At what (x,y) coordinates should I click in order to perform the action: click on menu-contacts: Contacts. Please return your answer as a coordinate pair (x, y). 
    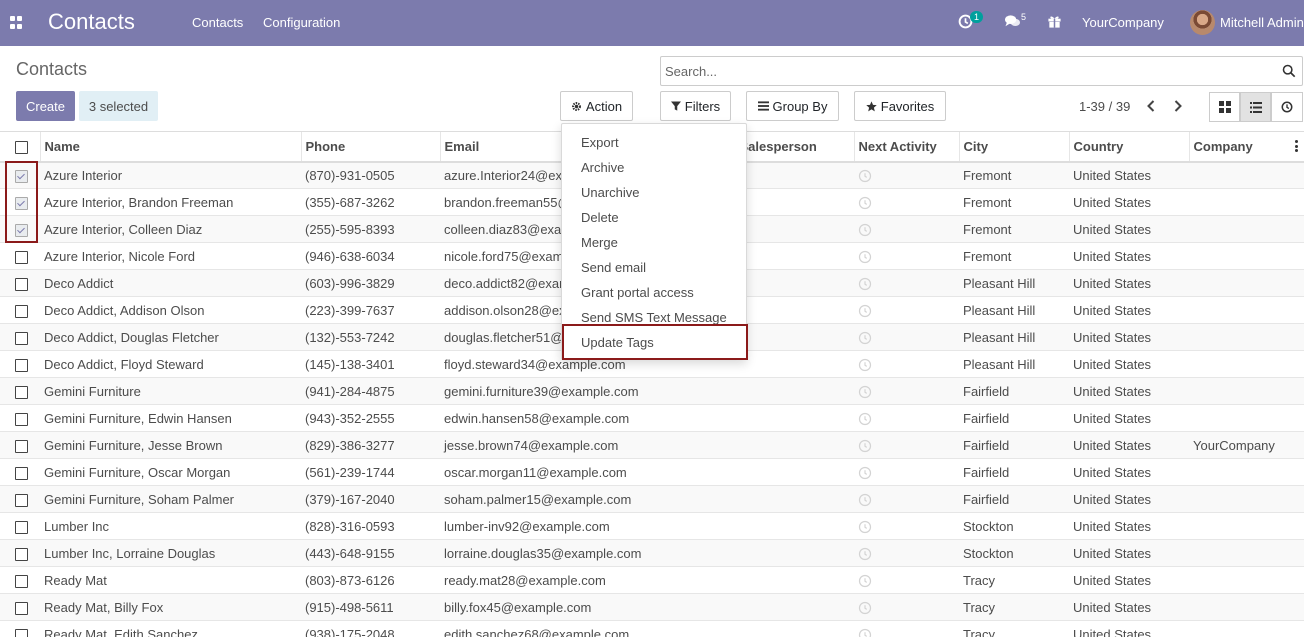
    Looking at the image, I should click on (217, 22).